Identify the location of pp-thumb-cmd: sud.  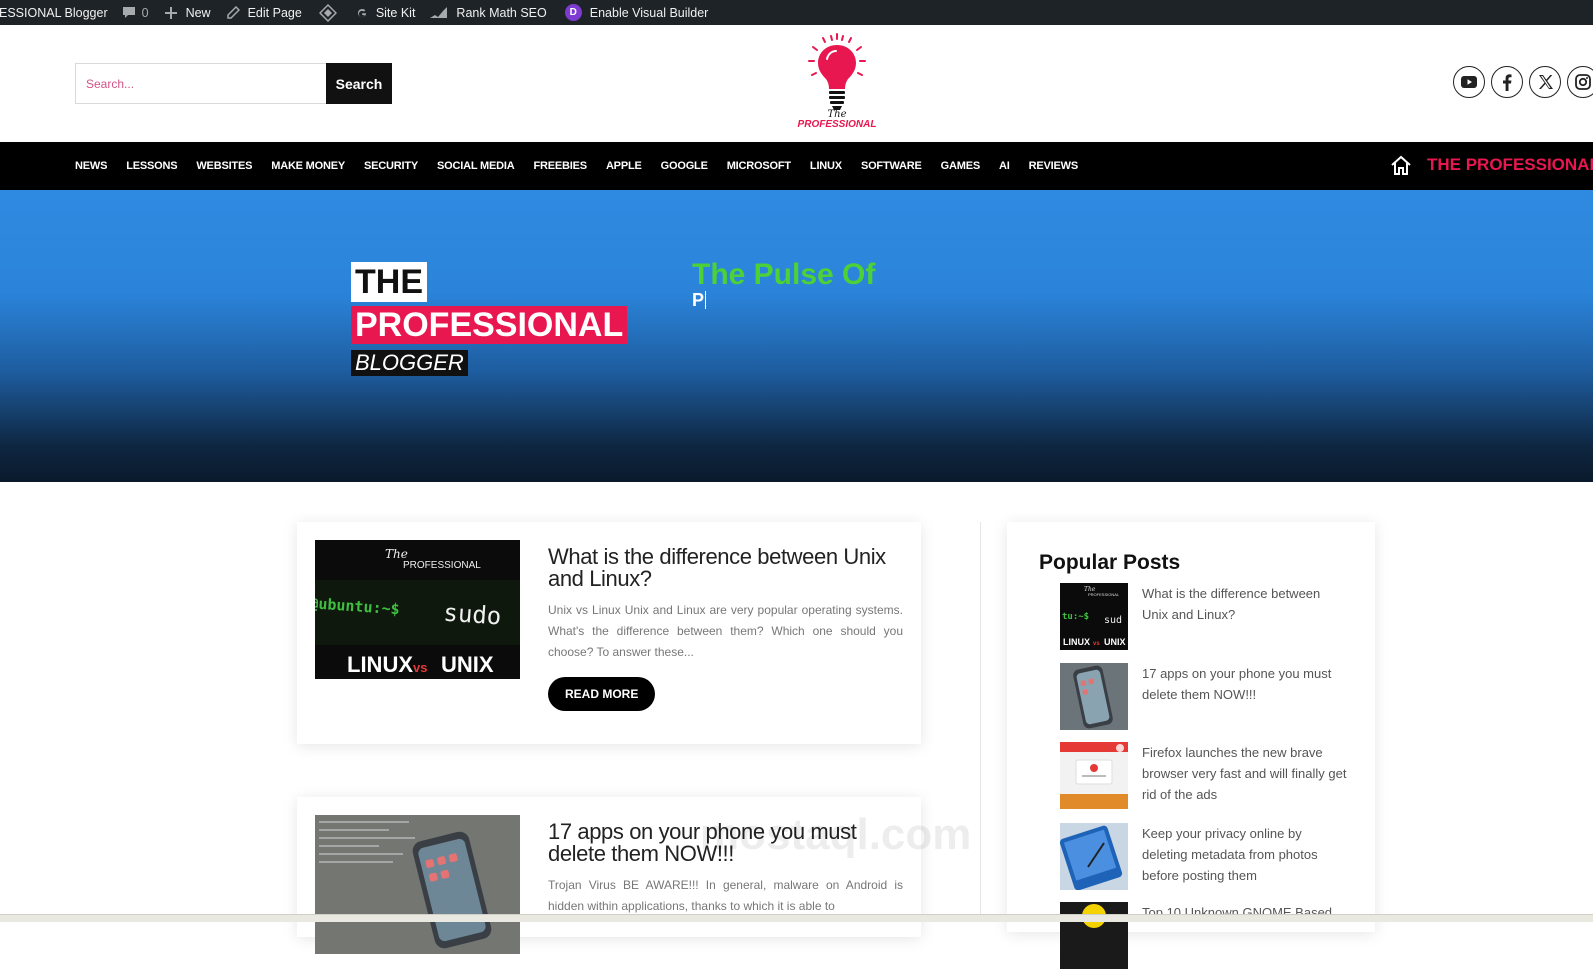
(1113, 620).